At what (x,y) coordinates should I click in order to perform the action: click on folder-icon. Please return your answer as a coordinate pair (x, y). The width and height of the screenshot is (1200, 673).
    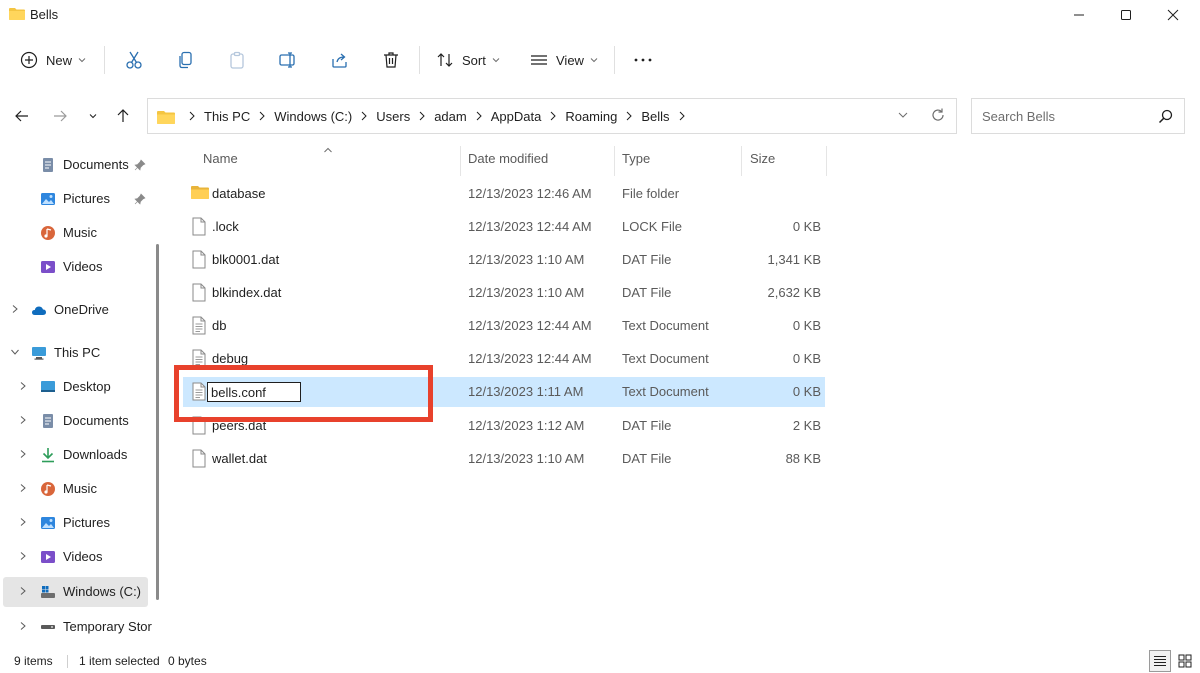
    Looking at the image, I should click on (166, 117).